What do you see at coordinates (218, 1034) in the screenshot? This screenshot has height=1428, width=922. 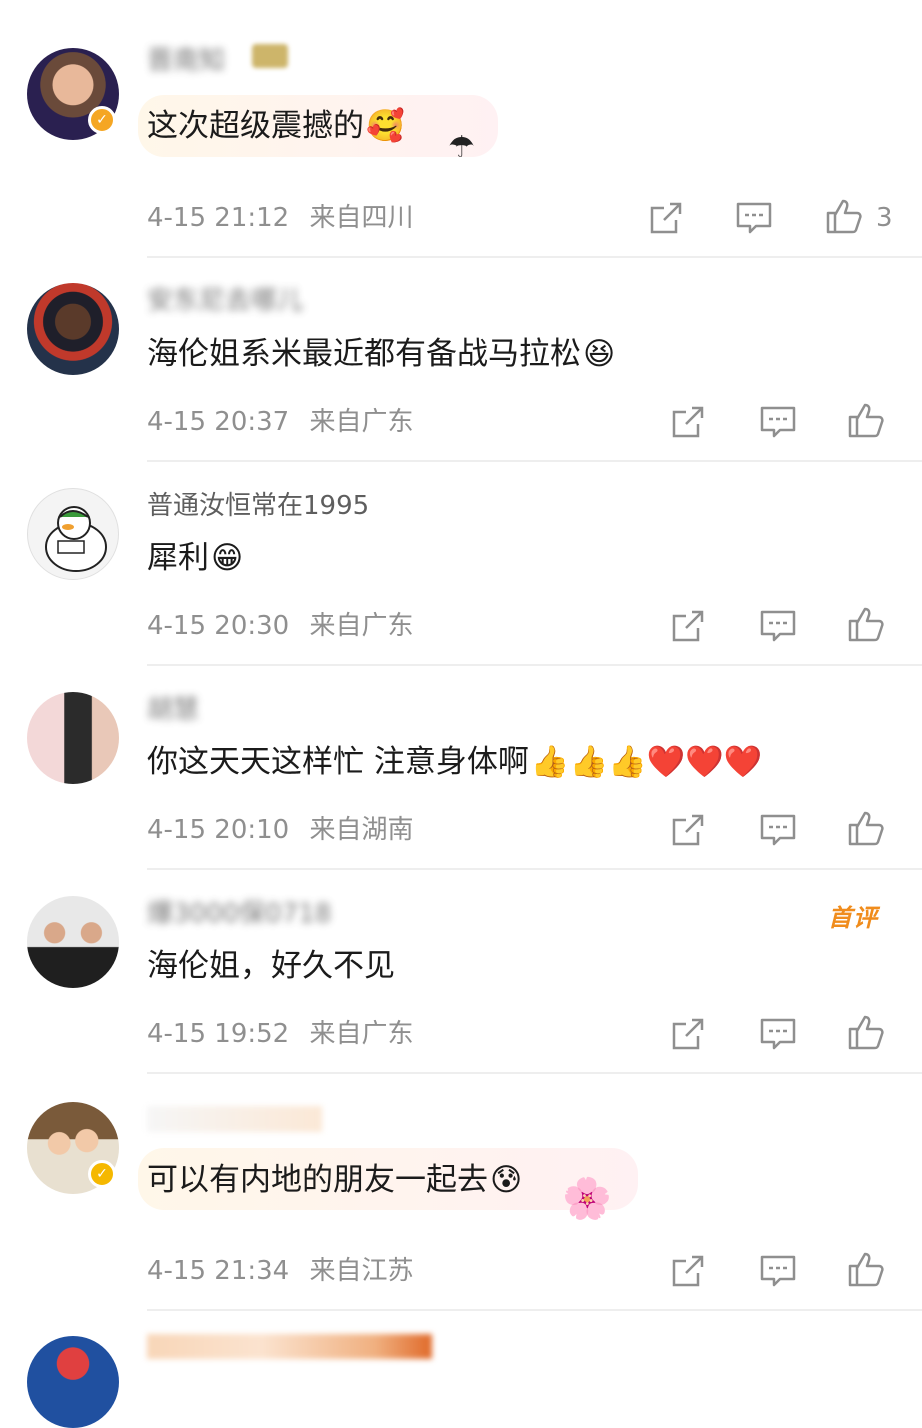 I see `comment-date: 4-15 19:52` at bounding box center [218, 1034].